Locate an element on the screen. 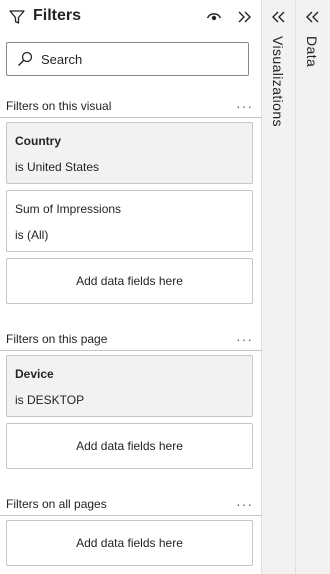 This screenshot has width=330, height=574. filter-funnel-icon is located at coordinates (17, 17).